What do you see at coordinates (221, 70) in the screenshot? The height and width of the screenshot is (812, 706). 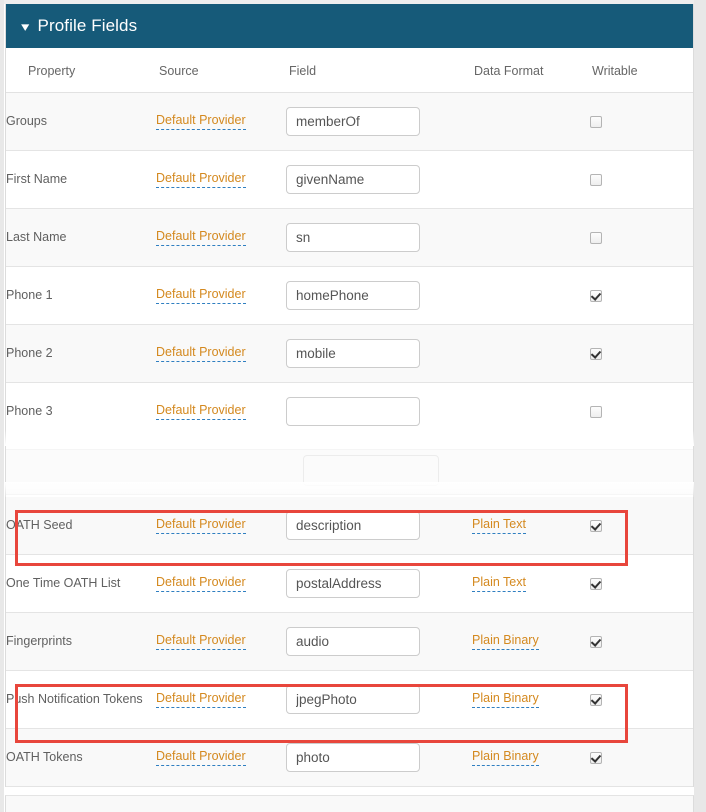 I see `column-header-source: Source` at bounding box center [221, 70].